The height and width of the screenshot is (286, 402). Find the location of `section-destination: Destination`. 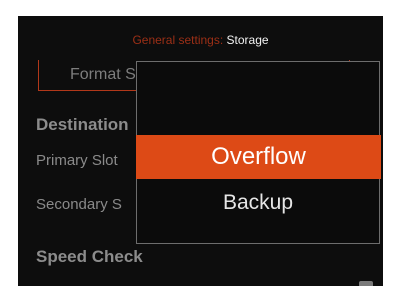

section-destination: Destination is located at coordinates (82, 124).